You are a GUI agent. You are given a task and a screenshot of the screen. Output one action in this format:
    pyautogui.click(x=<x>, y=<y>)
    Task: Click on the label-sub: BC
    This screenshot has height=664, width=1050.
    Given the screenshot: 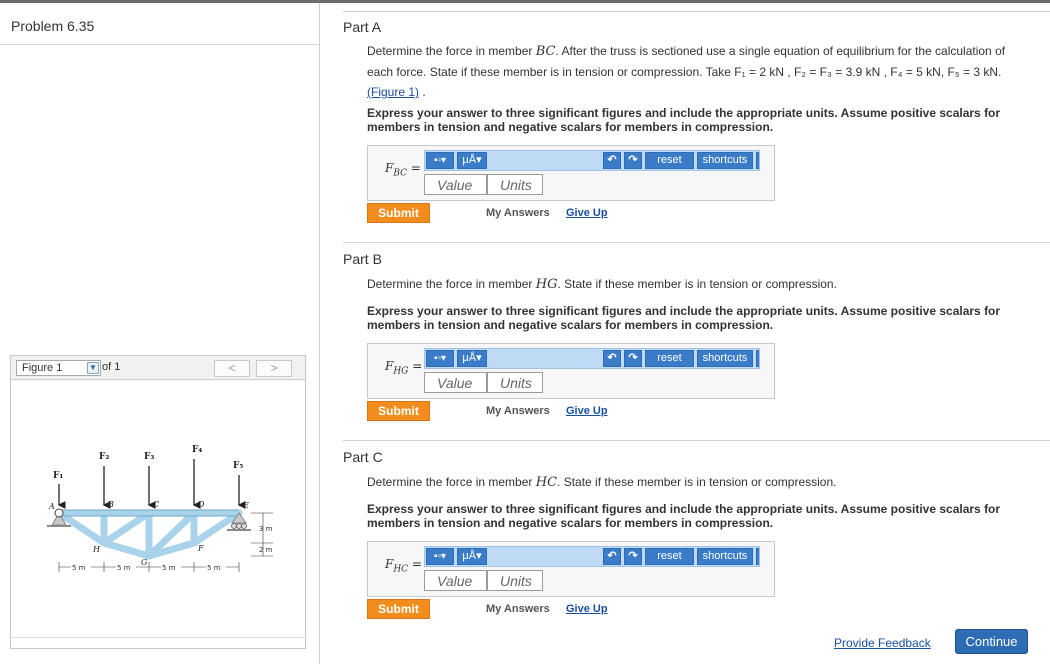 What is the action you would take?
    pyautogui.click(x=400, y=173)
    